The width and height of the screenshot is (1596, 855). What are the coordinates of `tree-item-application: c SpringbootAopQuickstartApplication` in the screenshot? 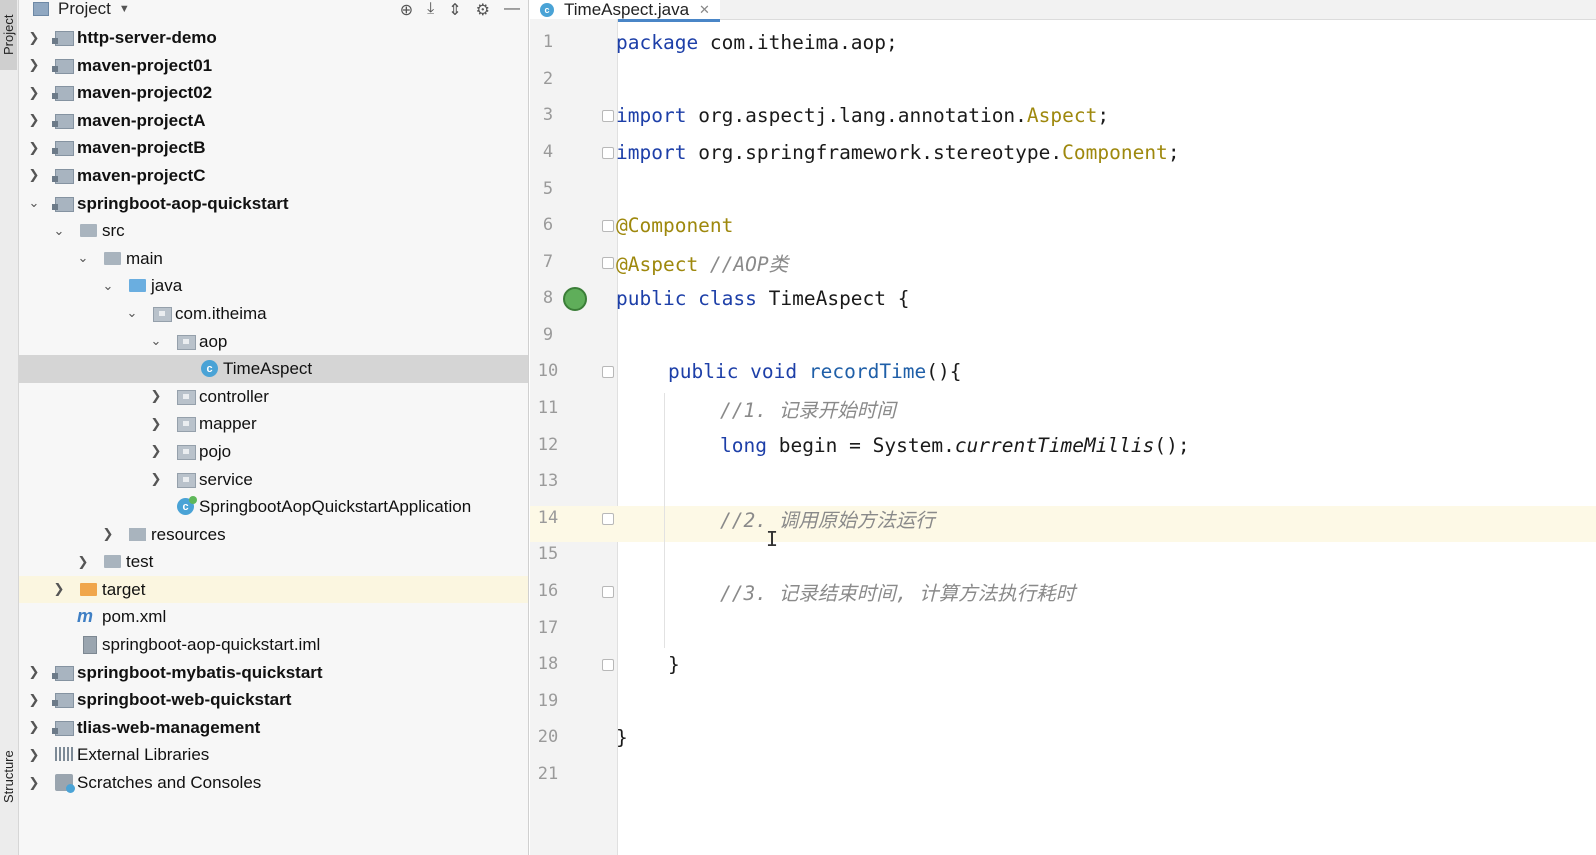 It's located at (273, 507).